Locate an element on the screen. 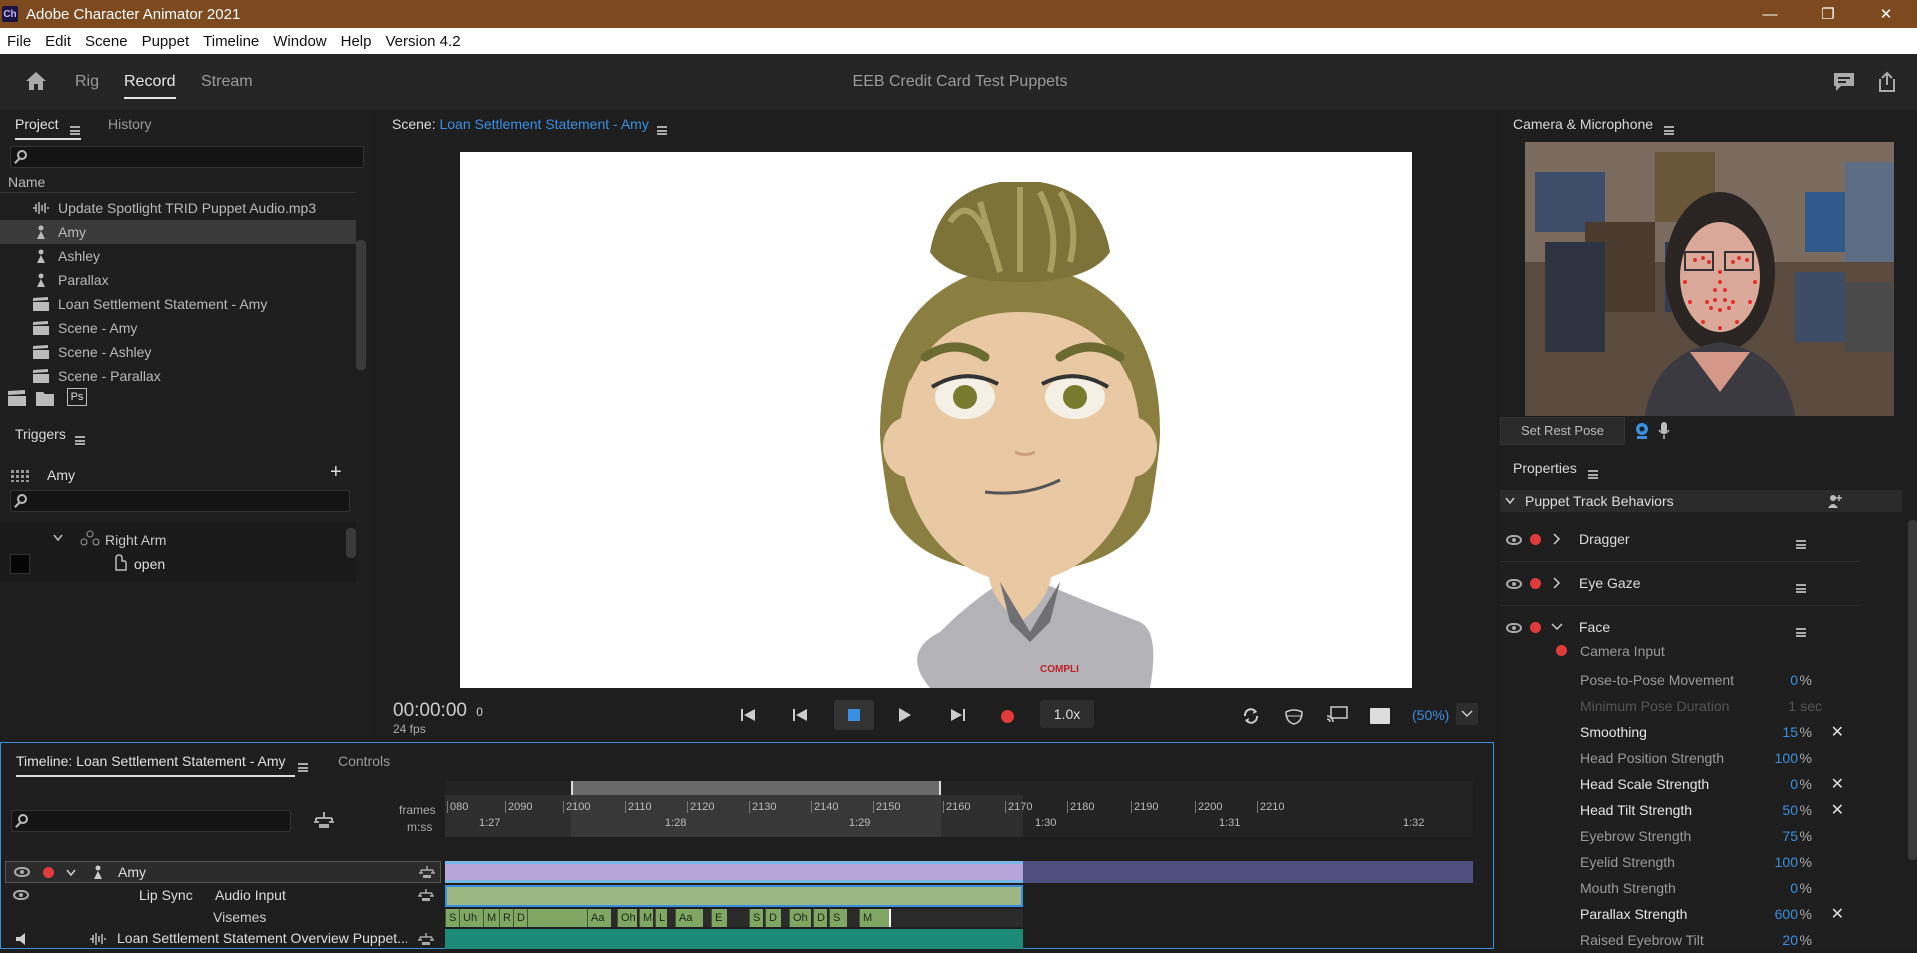 The height and width of the screenshot is (953, 1917). menu-help: Help is located at coordinates (356, 41).